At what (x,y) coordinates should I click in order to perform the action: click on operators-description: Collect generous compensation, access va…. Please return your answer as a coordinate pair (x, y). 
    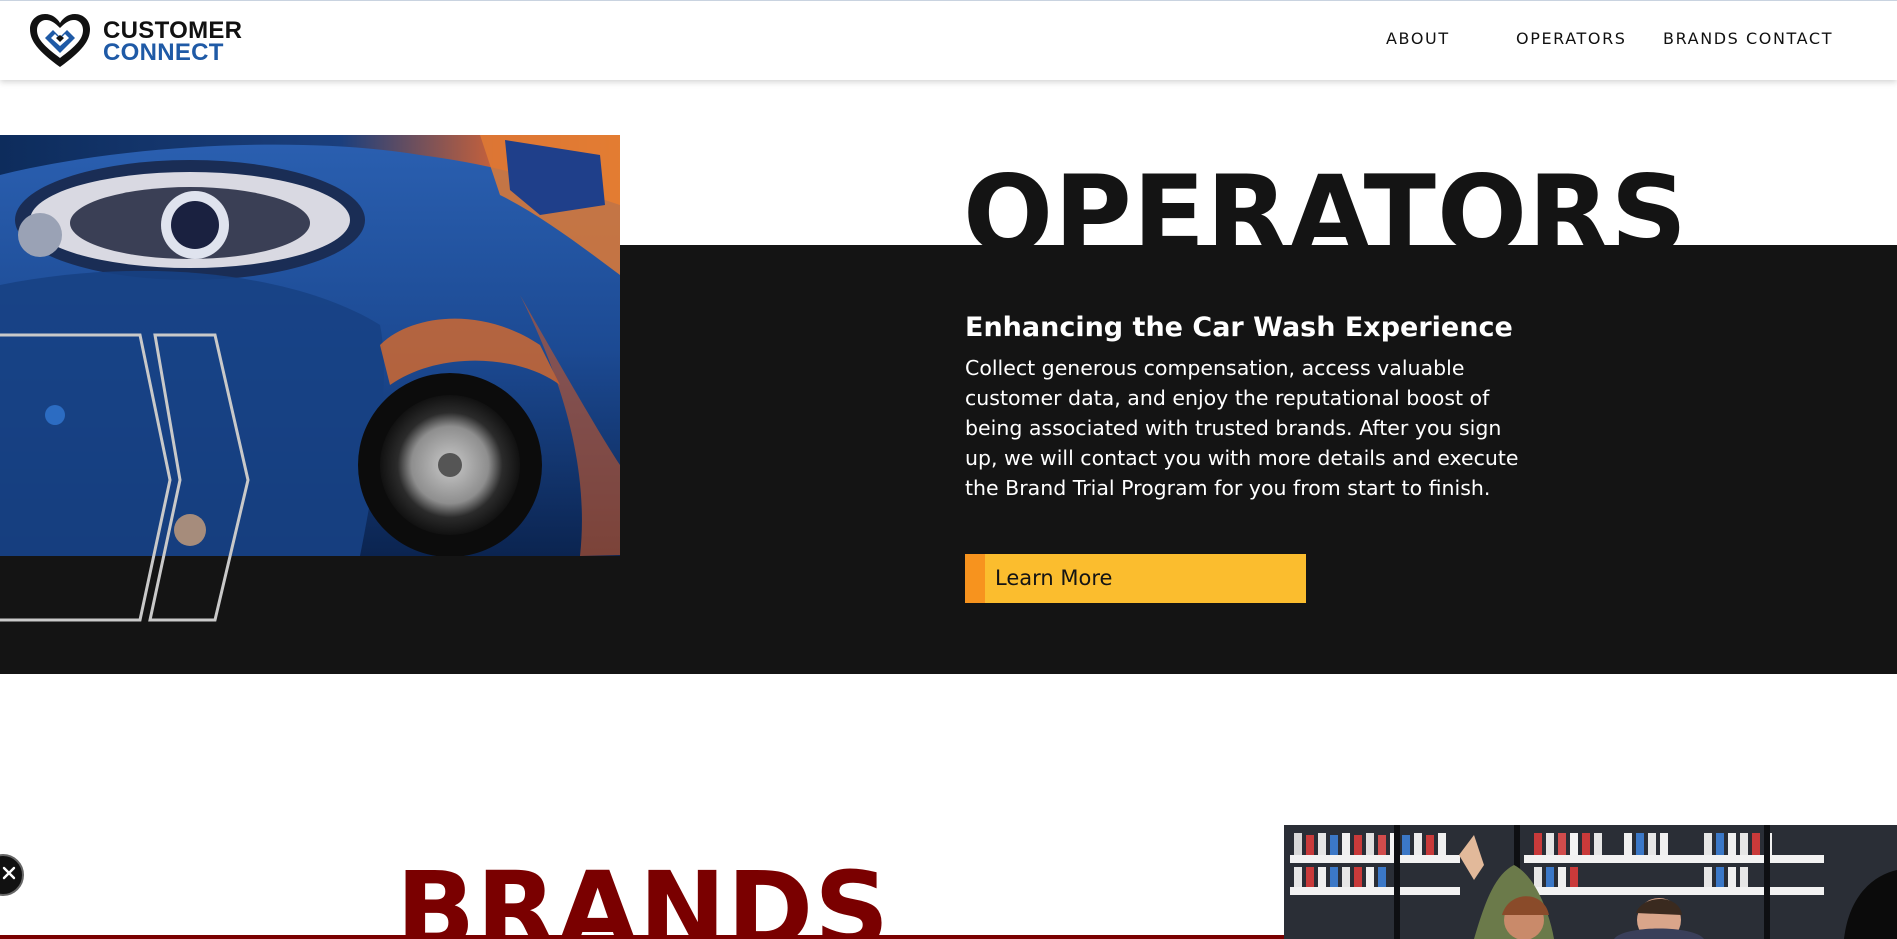
    Looking at the image, I should click on (1242, 428).